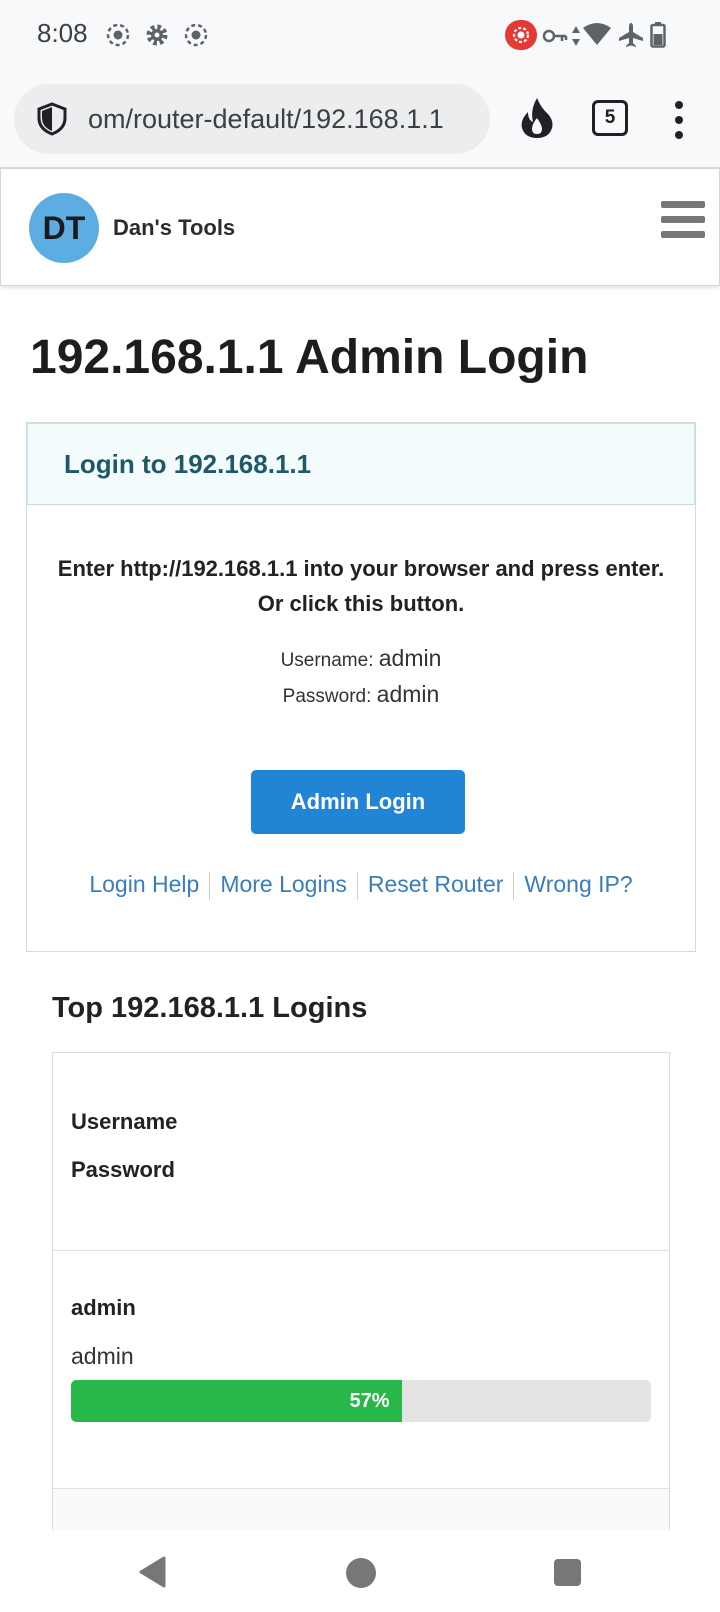 Image resolution: width=720 pixels, height=1612 pixels. Describe the element at coordinates (683, 221) in the screenshot. I see `hamburger-menu-icon` at that location.